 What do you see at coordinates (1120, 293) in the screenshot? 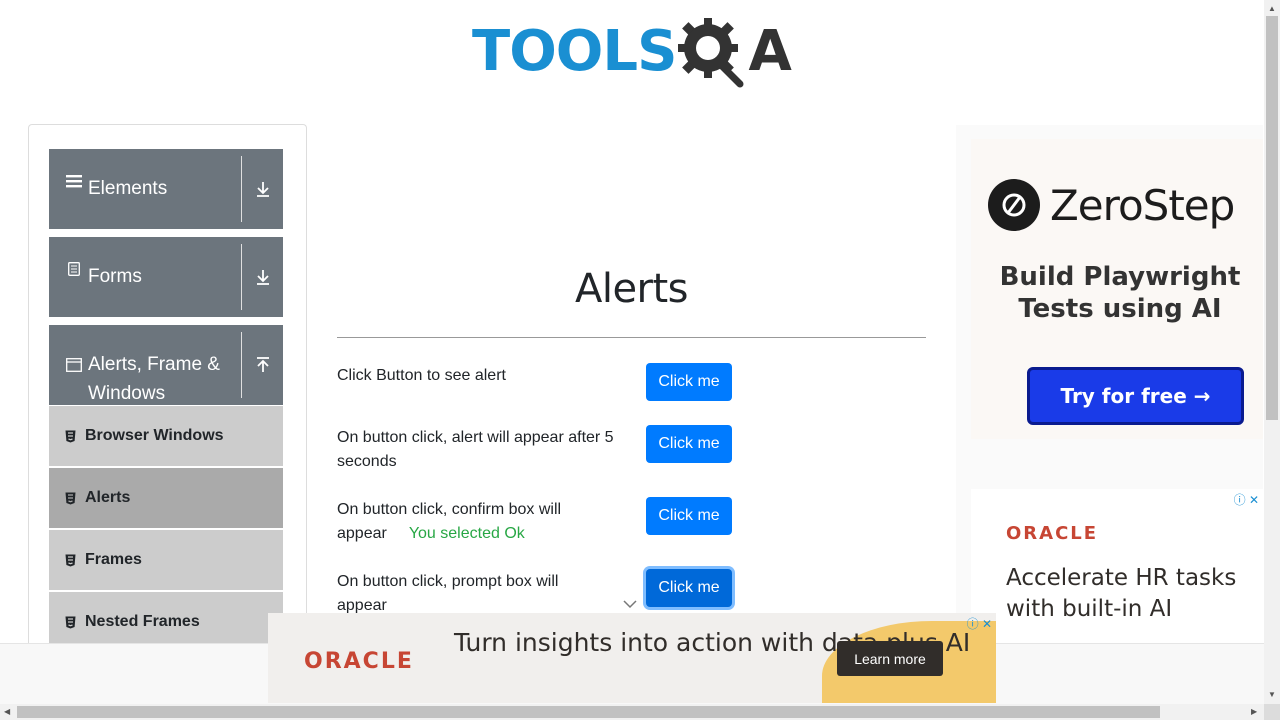
I see `zerostep-tagline: Build Playwright Tests using AI` at bounding box center [1120, 293].